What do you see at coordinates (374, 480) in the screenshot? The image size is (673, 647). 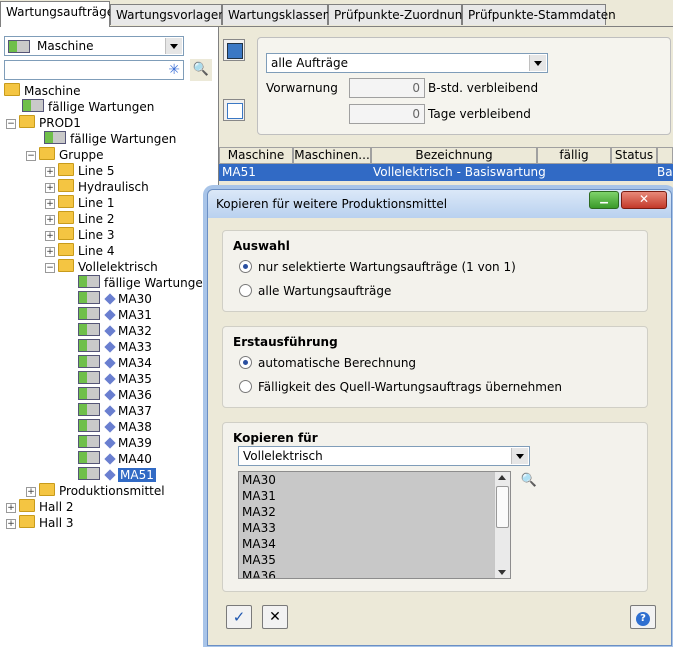 I see `list-item: MA30` at bounding box center [374, 480].